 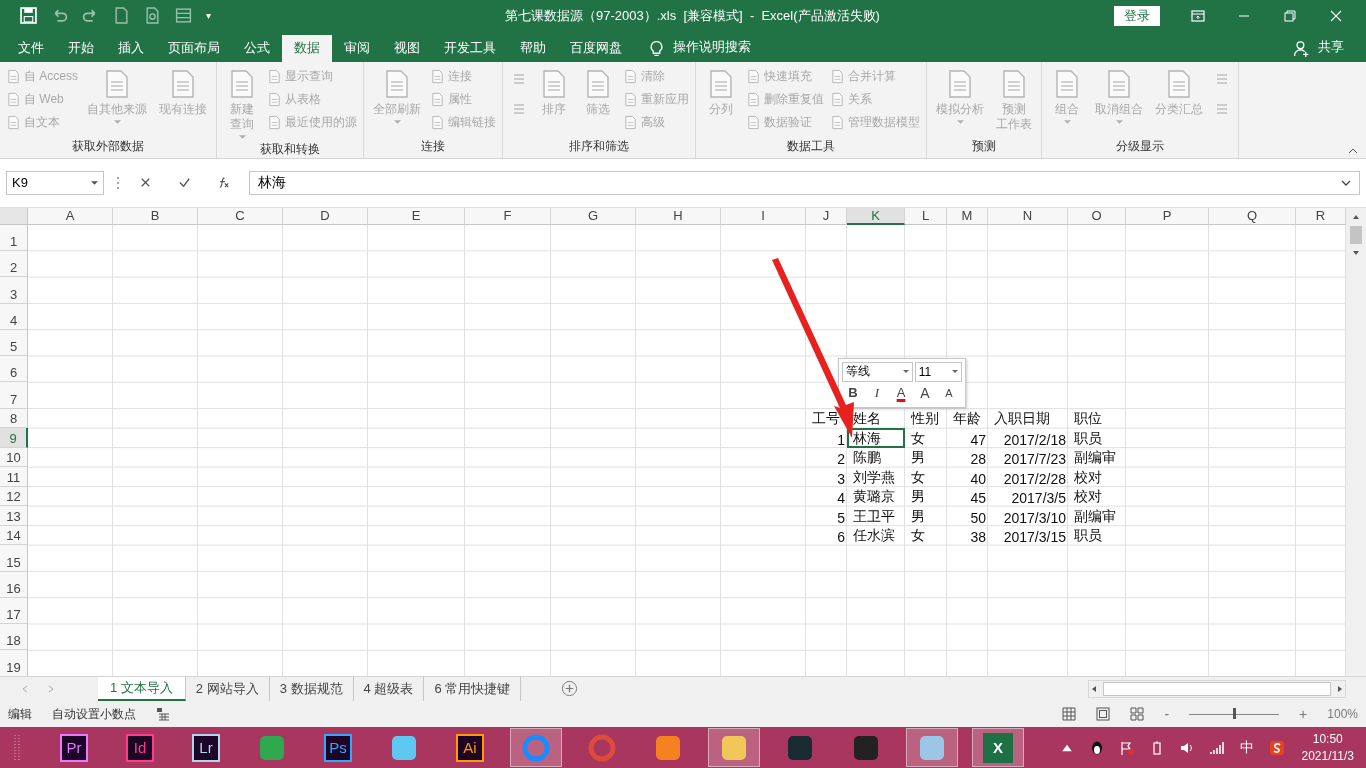 I want to click on restore-icon, so click(x=1290, y=15).